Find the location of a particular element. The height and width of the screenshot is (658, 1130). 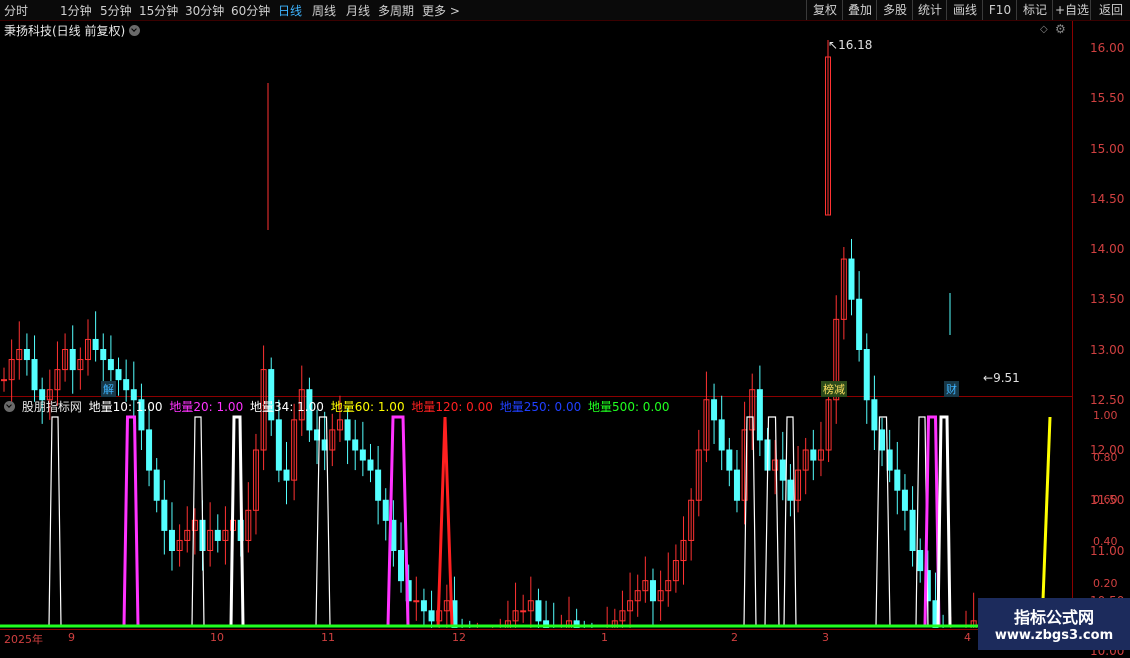

date-tick-sep: 9 is located at coordinates (71, 637).